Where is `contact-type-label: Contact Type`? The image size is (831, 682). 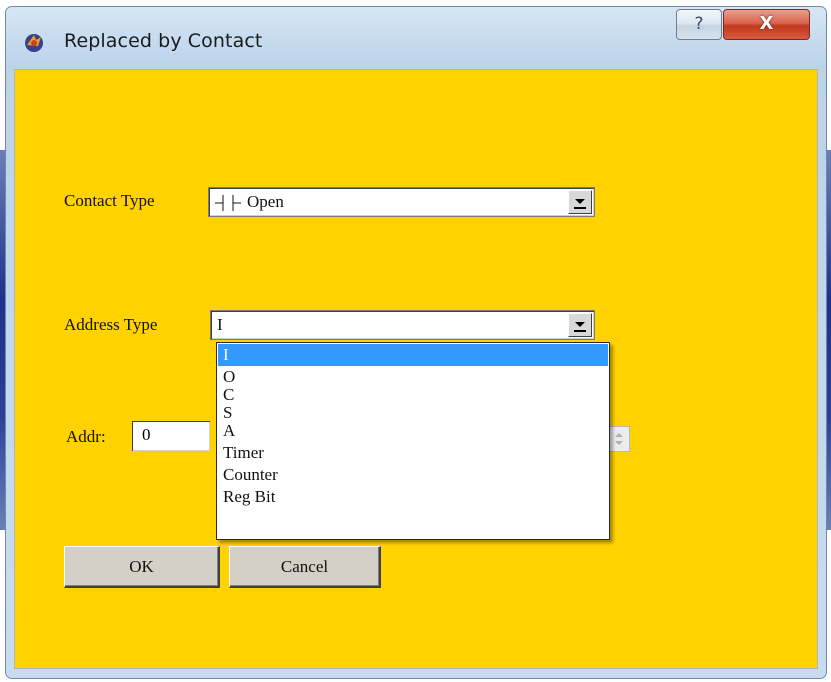
contact-type-label: Contact Type is located at coordinates (109, 200).